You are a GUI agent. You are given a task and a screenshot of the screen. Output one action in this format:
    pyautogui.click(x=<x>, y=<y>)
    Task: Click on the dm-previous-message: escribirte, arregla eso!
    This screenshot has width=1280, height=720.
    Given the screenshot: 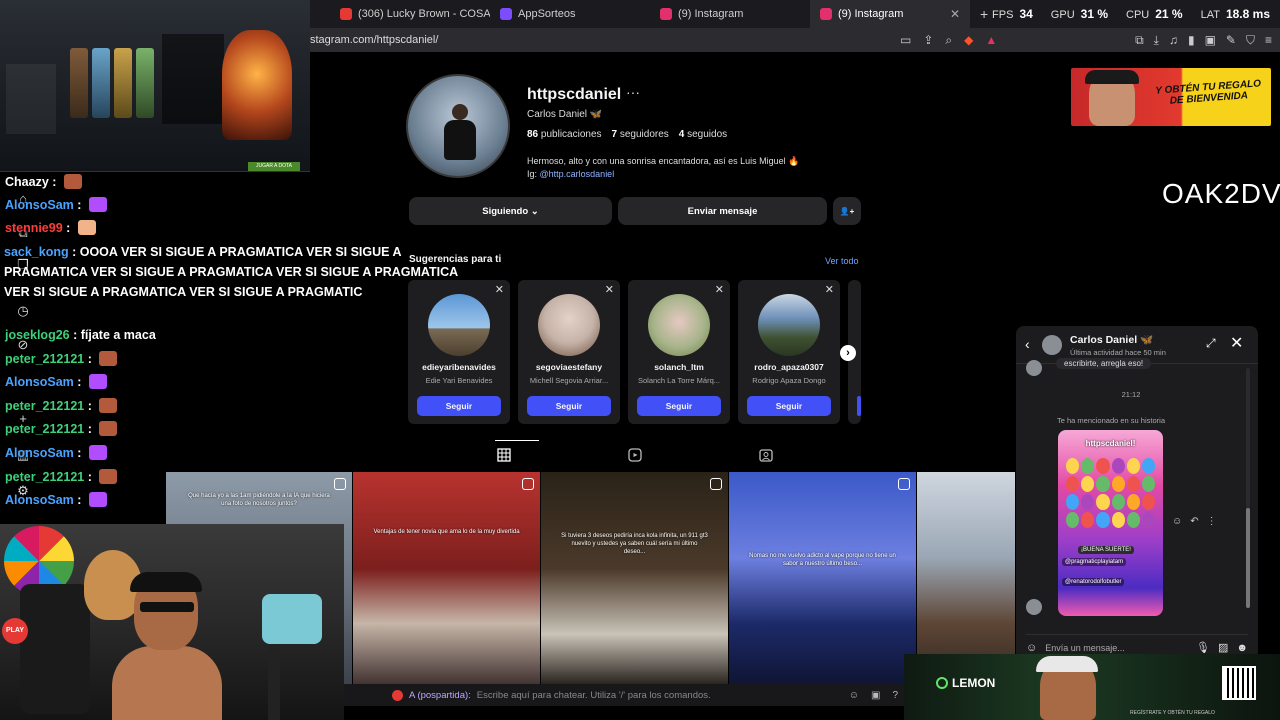 What is the action you would take?
    pyautogui.click(x=1104, y=363)
    